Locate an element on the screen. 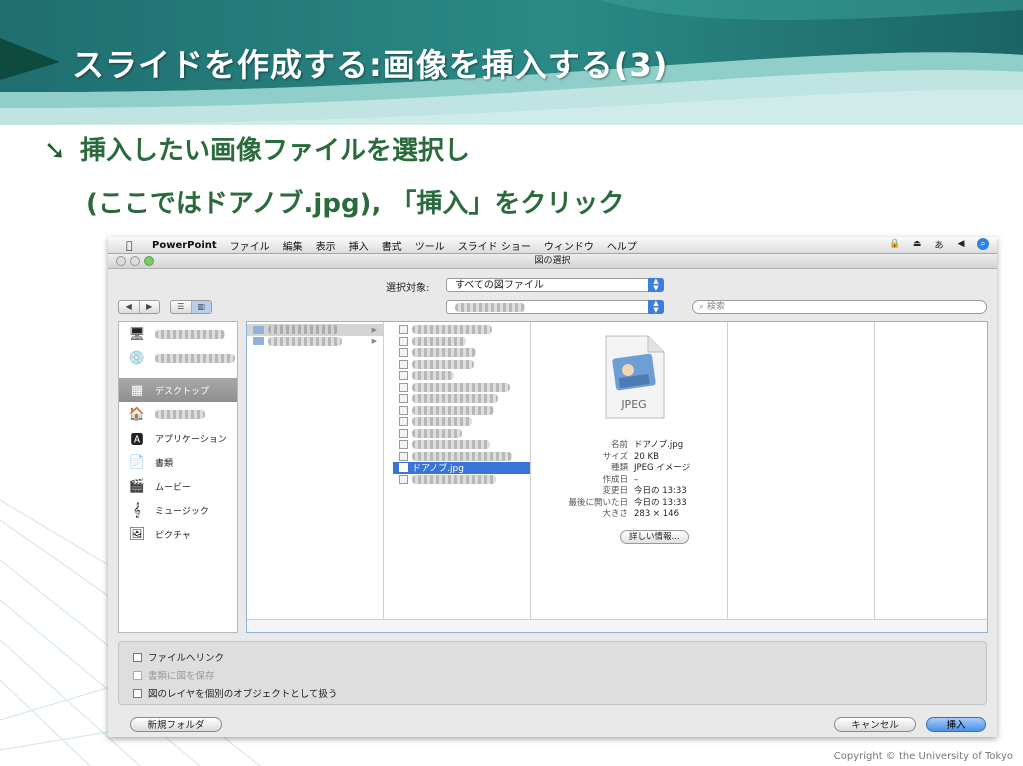  list-view-icon: ☰ is located at coordinates (181, 307).